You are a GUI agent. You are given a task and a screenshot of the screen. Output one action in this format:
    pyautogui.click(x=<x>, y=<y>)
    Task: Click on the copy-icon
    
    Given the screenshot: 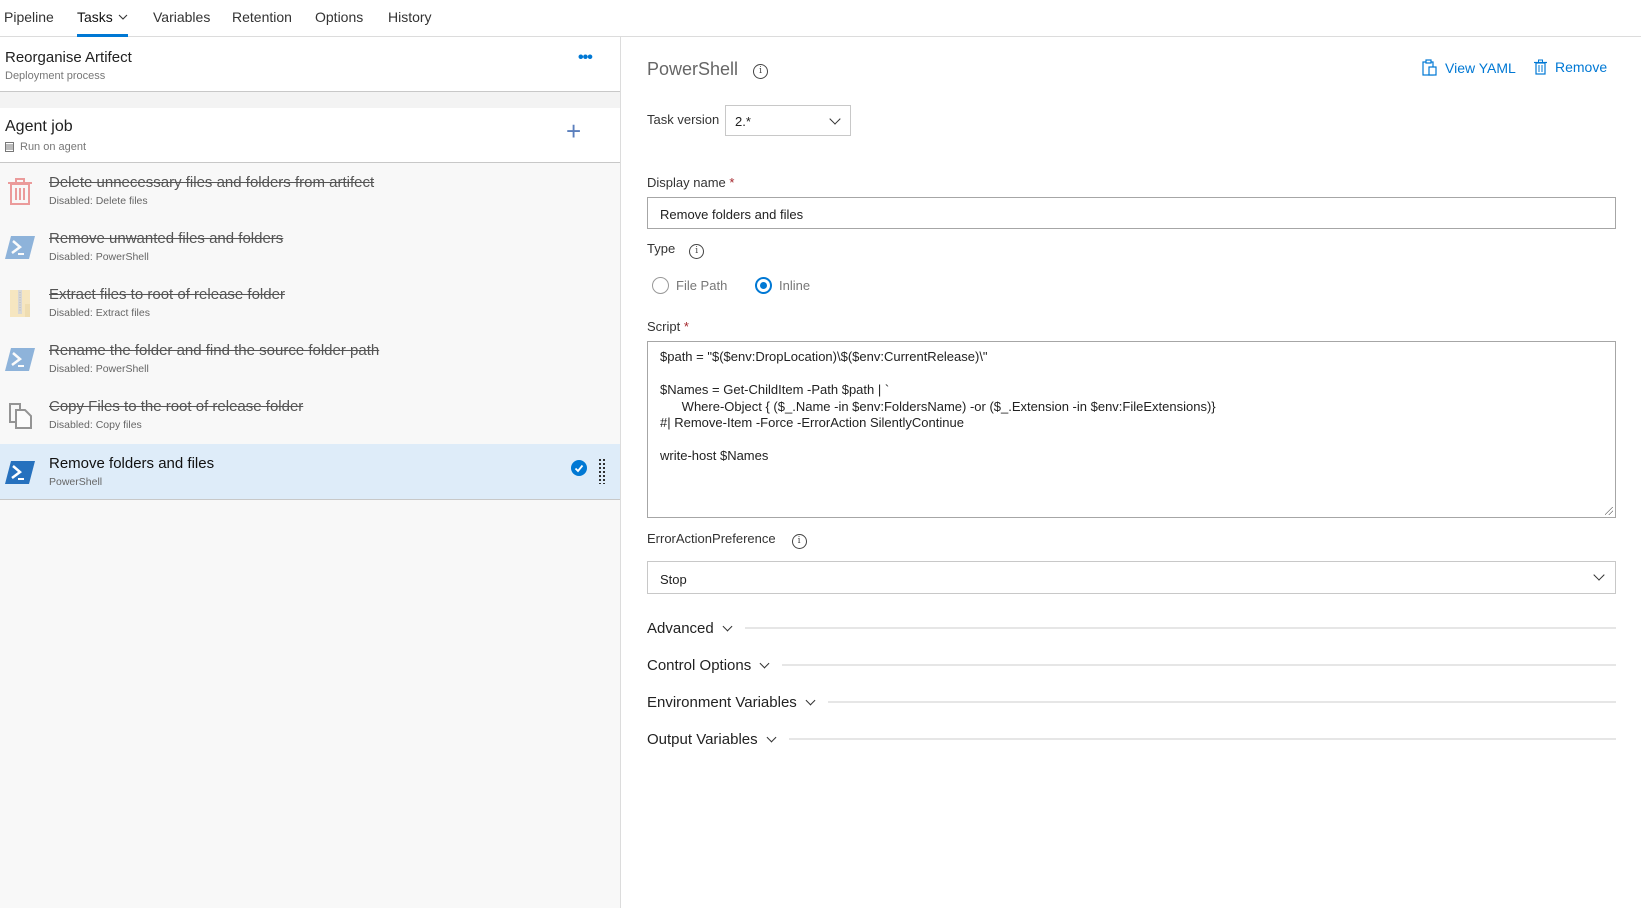 What is the action you would take?
    pyautogui.click(x=20, y=416)
    